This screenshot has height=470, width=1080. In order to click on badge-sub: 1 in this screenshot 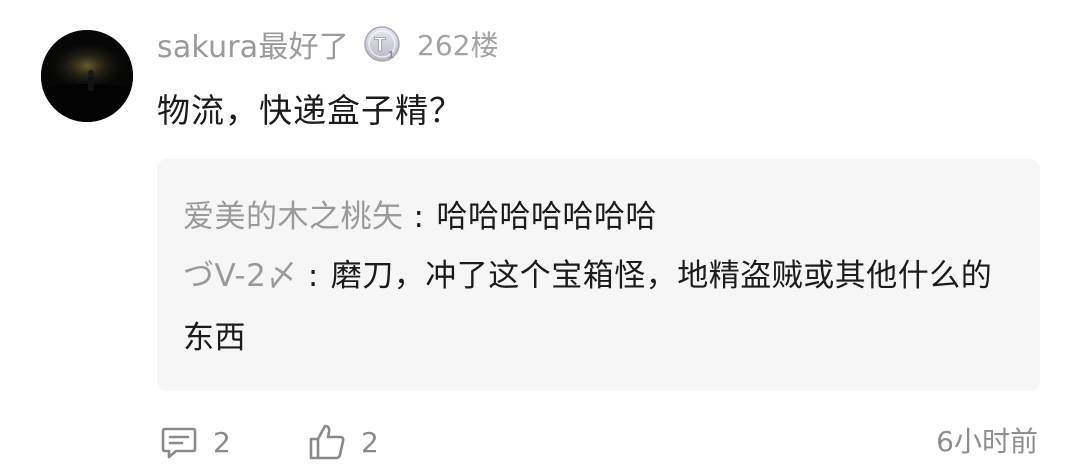, I will do `click(391, 55)`.